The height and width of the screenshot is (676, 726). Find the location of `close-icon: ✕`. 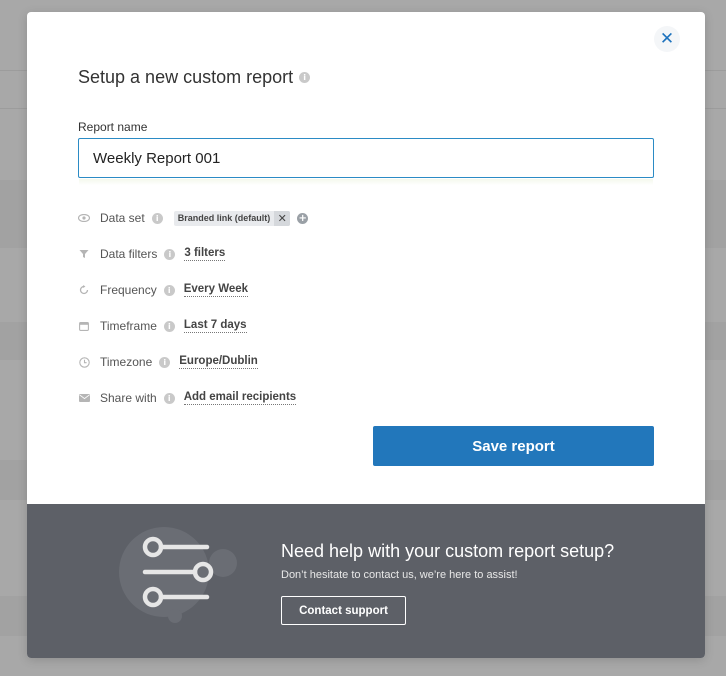

close-icon: ✕ is located at coordinates (667, 39).